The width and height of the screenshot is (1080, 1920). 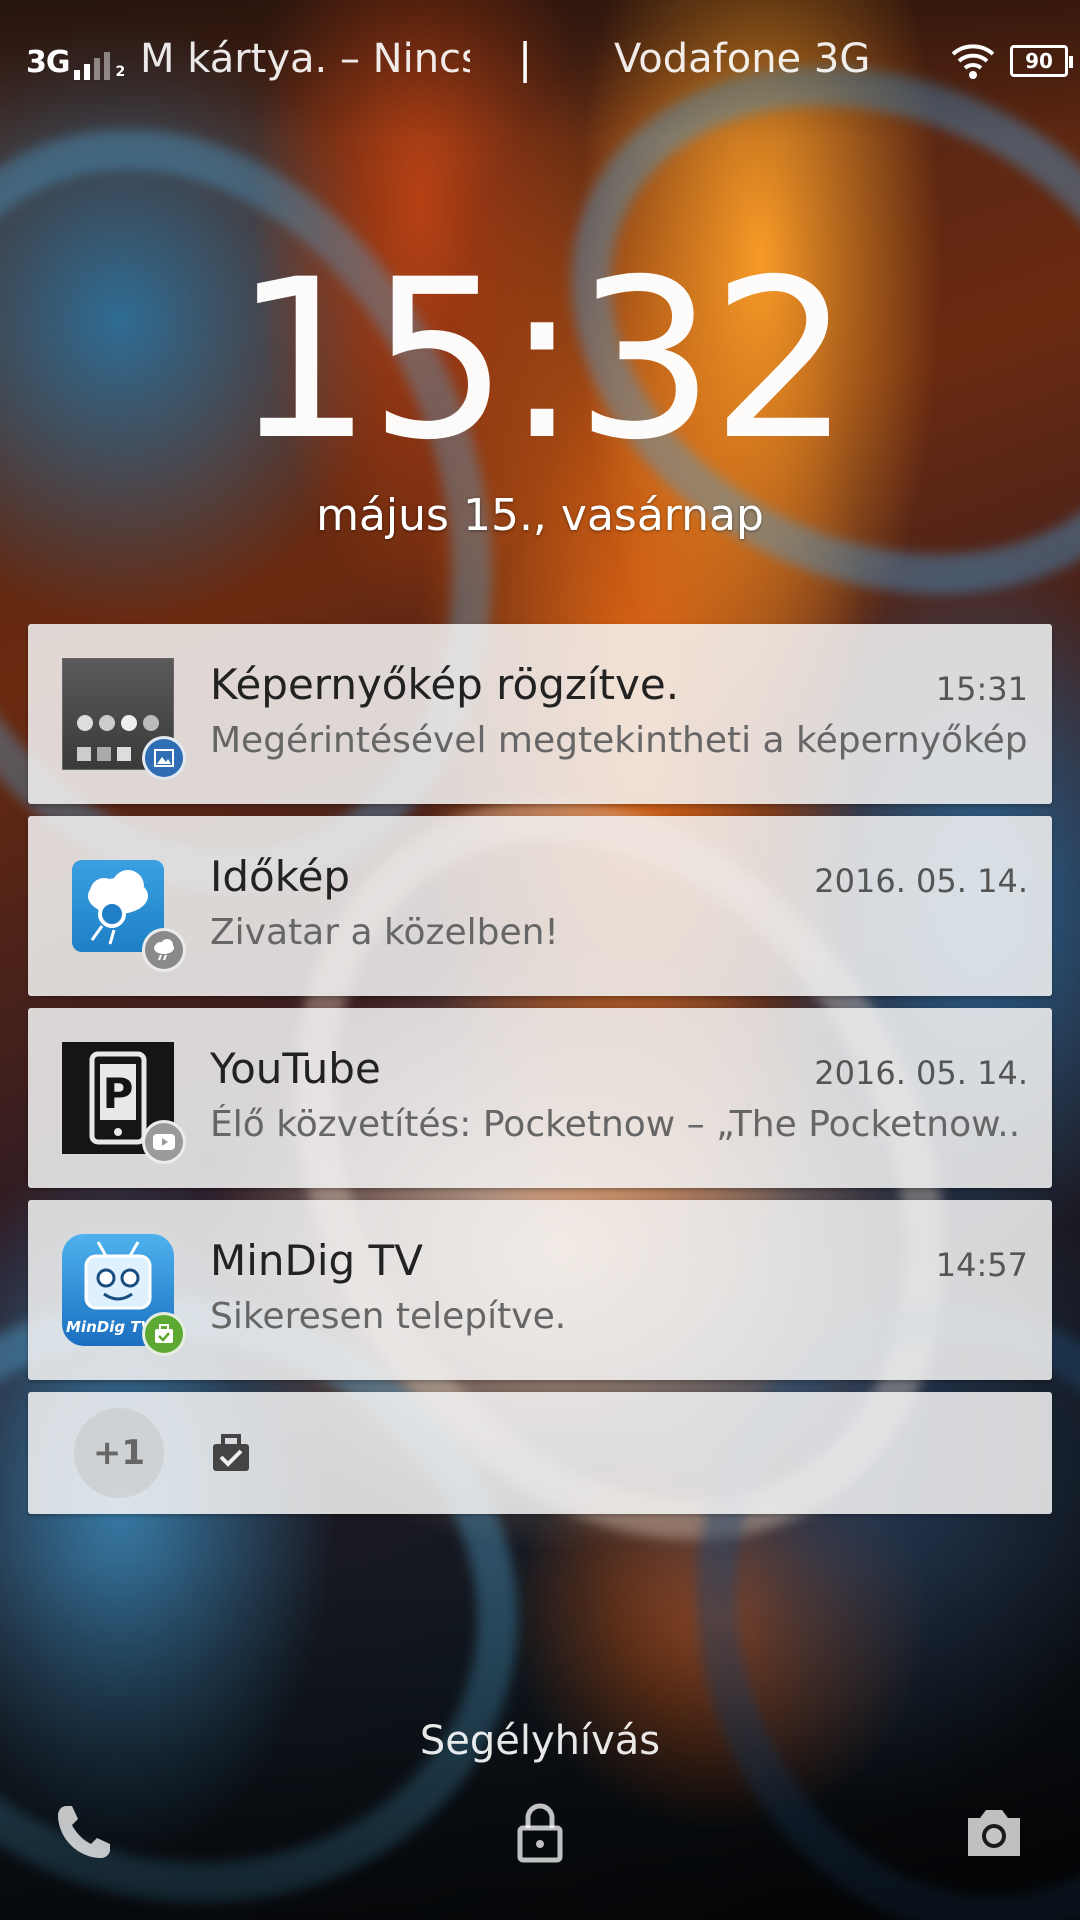 I want to click on status-bar: 3G 2 M kártya. – Nincs | Vodafone 3G 90, so click(x=540, y=60).